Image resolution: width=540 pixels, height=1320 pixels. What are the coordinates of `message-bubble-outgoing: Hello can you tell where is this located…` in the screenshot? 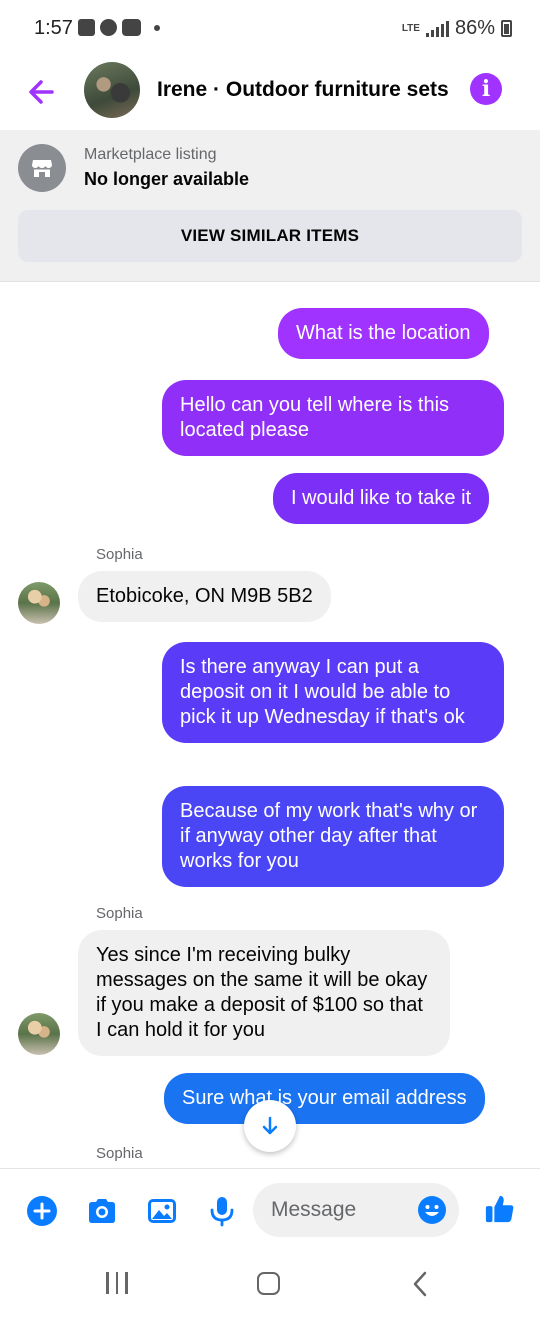 It's located at (333, 418).